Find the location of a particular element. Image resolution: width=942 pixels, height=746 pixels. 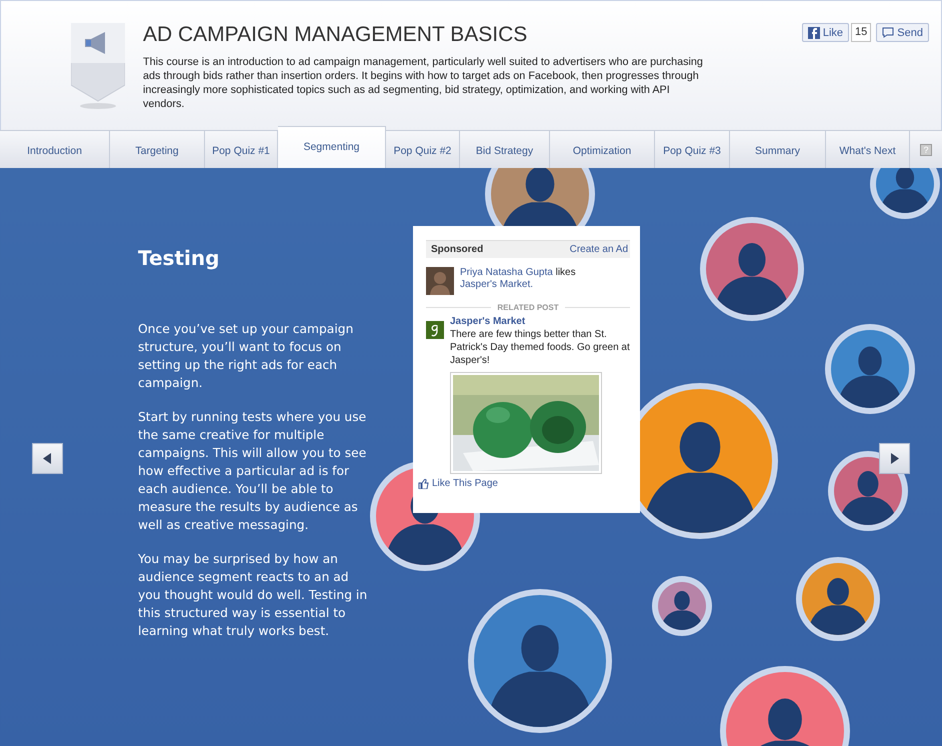

course-tab: Segmenting is located at coordinates (332, 147).